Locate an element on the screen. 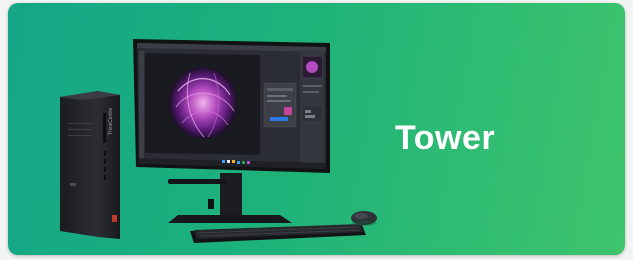 The width and height of the screenshot is (633, 260). monitor-stand is located at coordinates (230, 198).